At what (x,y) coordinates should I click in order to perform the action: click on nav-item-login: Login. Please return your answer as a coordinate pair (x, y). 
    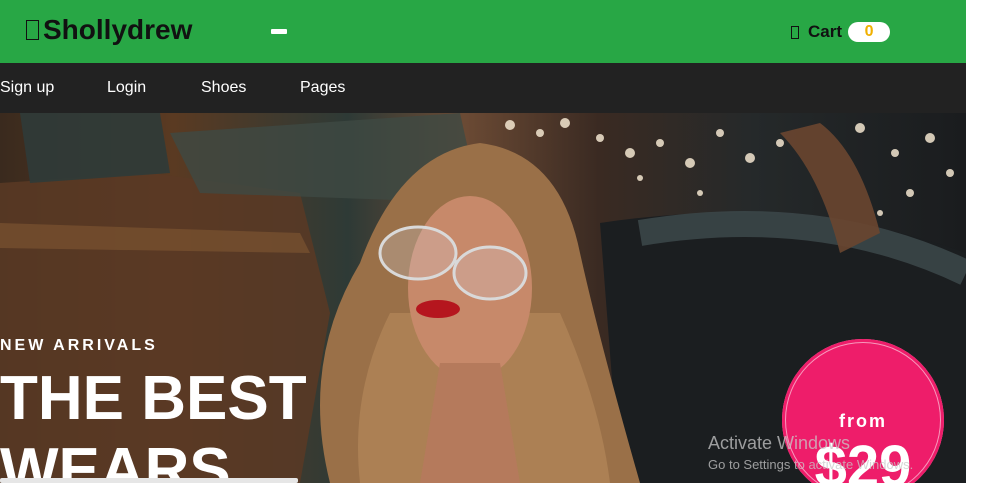
    Looking at the image, I should click on (126, 88).